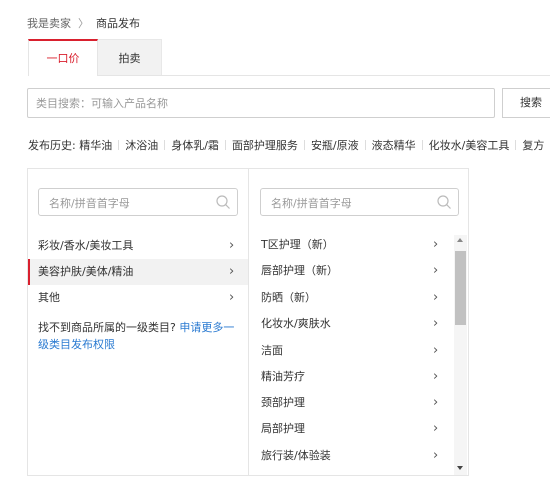 This screenshot has width=550, height=483. Describe the element at coordinates (288, 297) in the screenshot. I see `level2-item-label: 防晒（新）` at that location.